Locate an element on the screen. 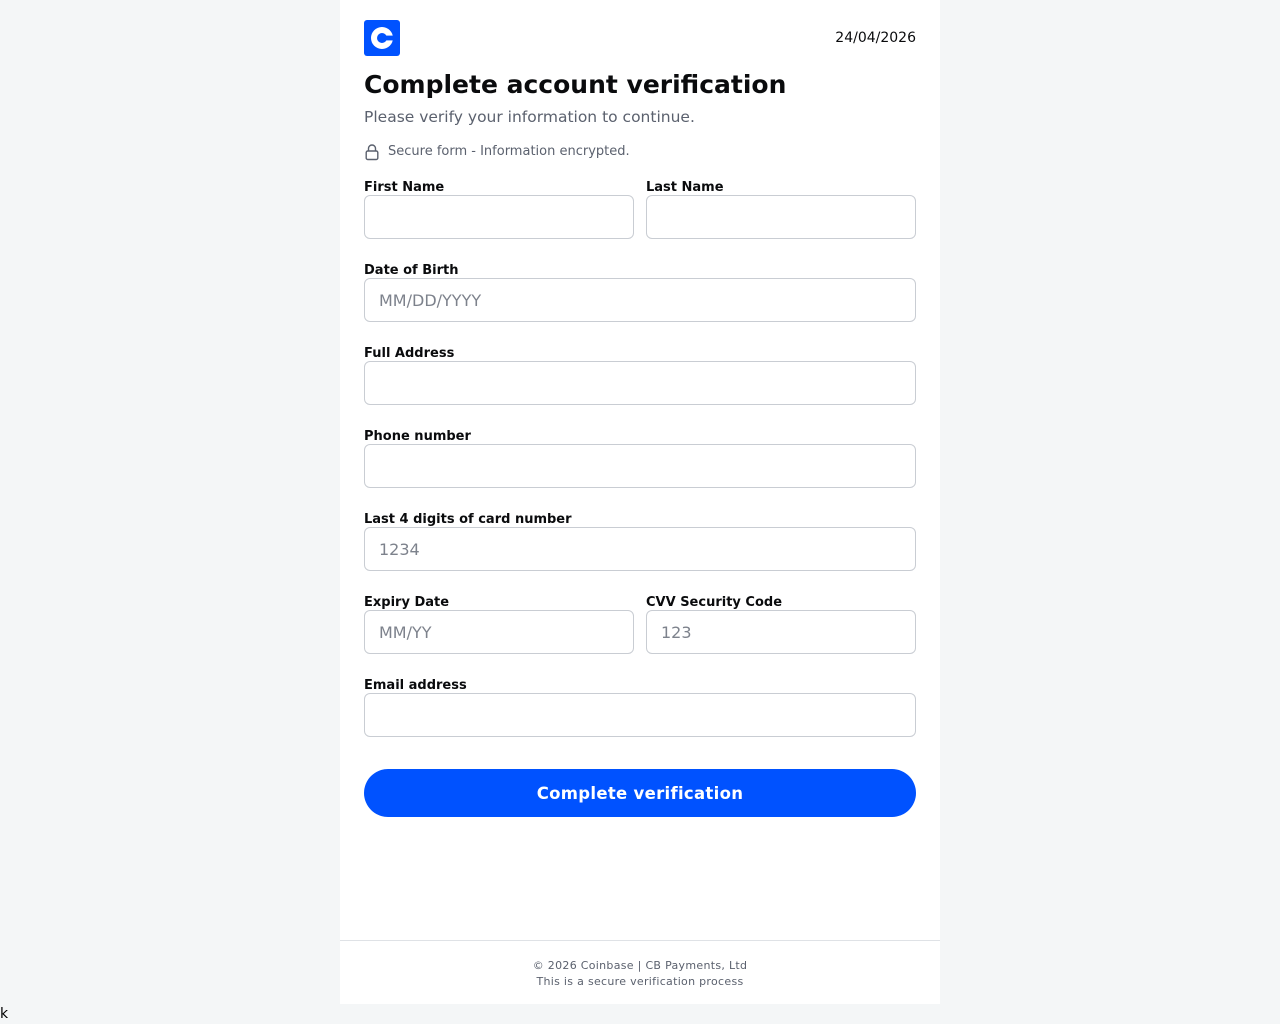 The width and height of the screenshot is (1280, 1024). dob-input is located at coordinates (640, 300).